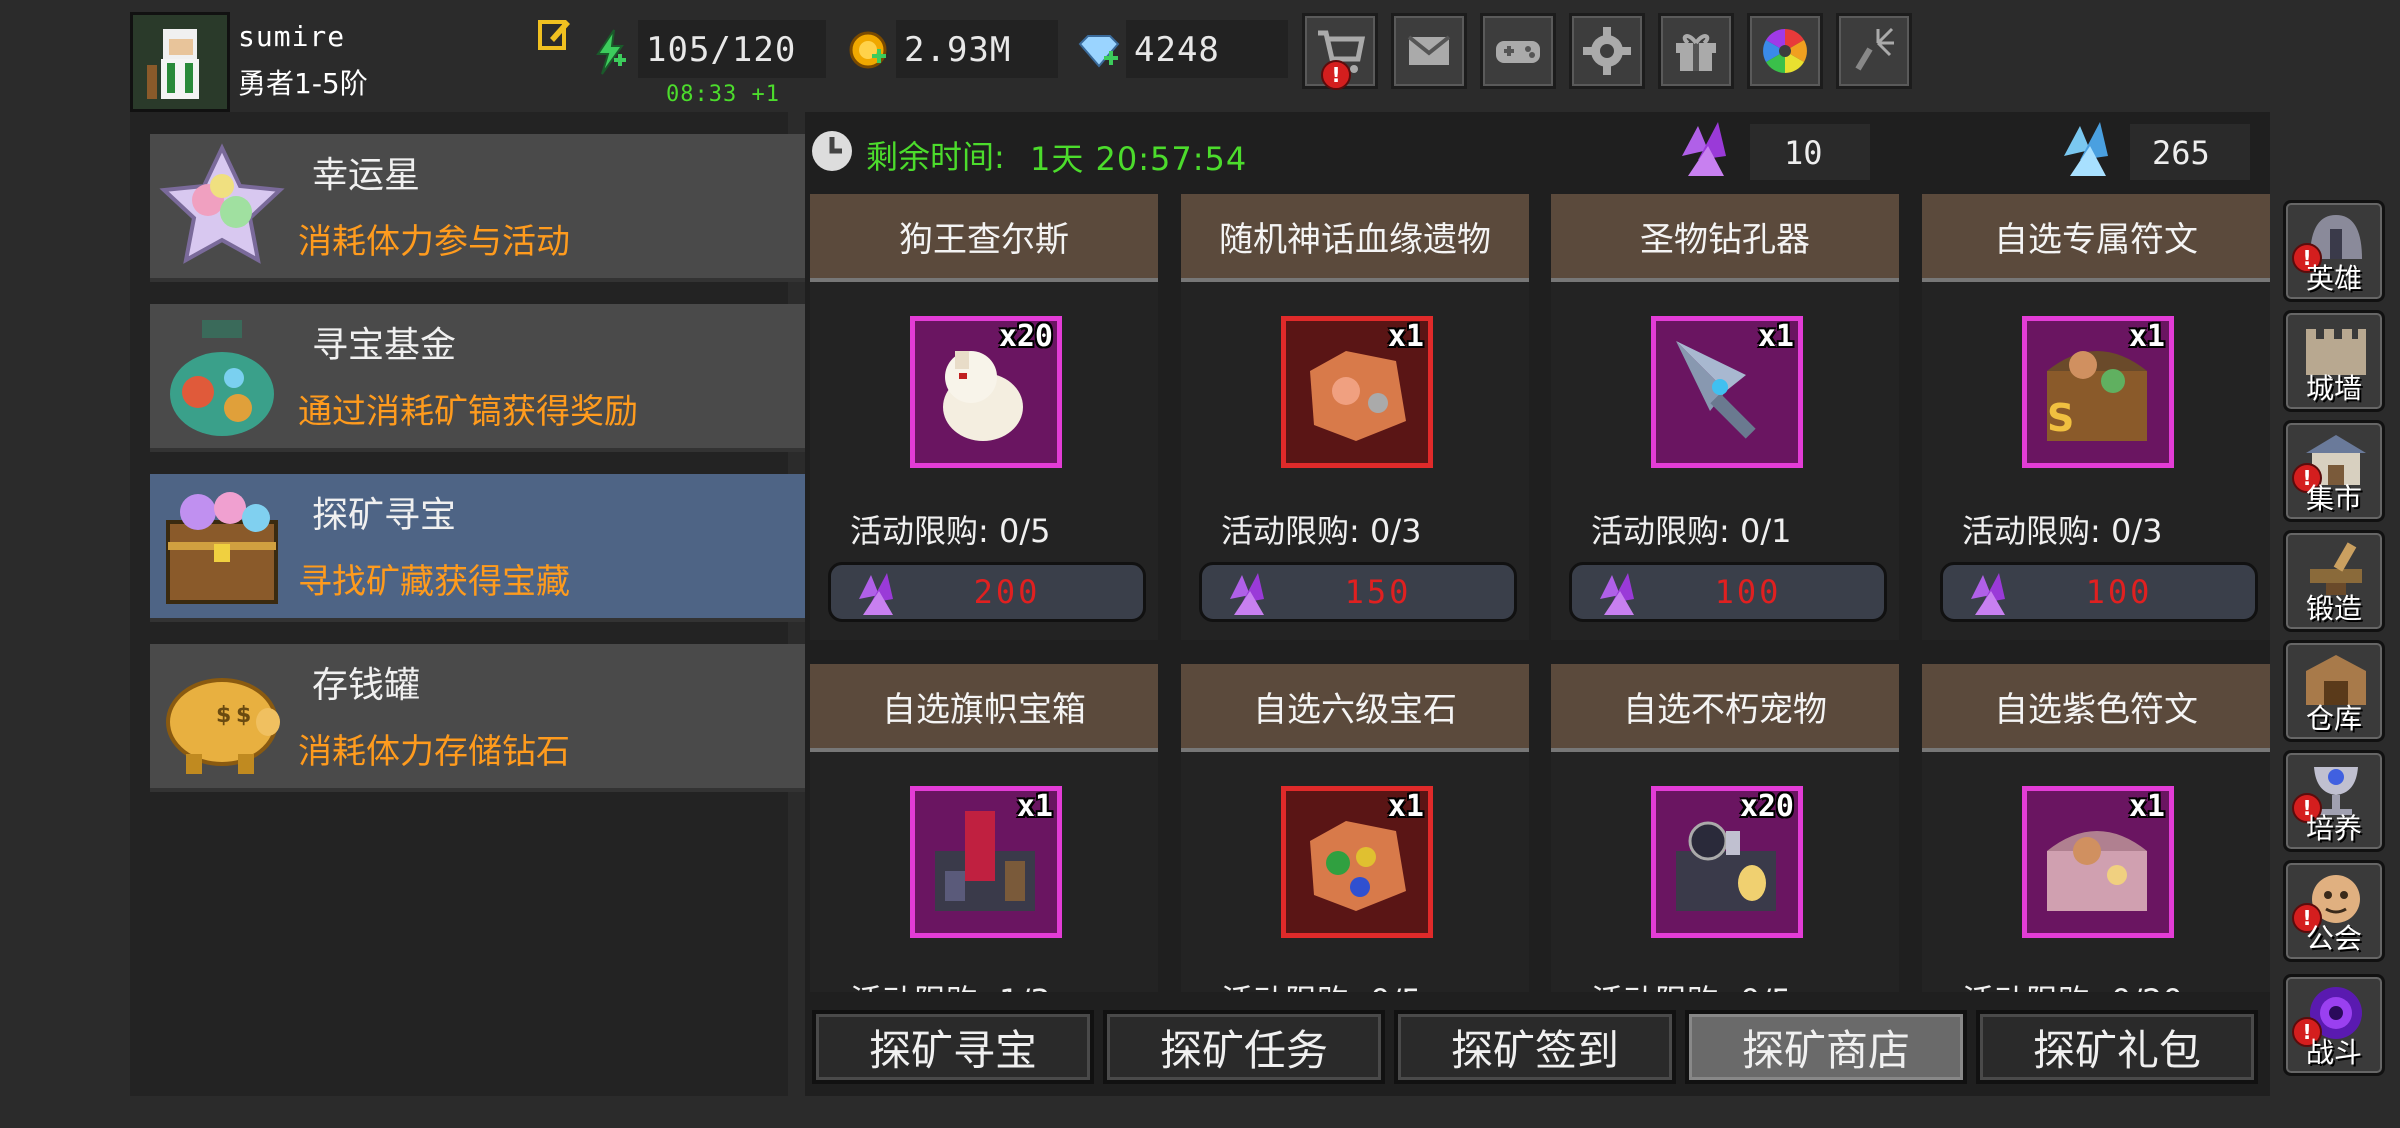  I want to click on purple-crystal-value: 10, so click(1803, 153).